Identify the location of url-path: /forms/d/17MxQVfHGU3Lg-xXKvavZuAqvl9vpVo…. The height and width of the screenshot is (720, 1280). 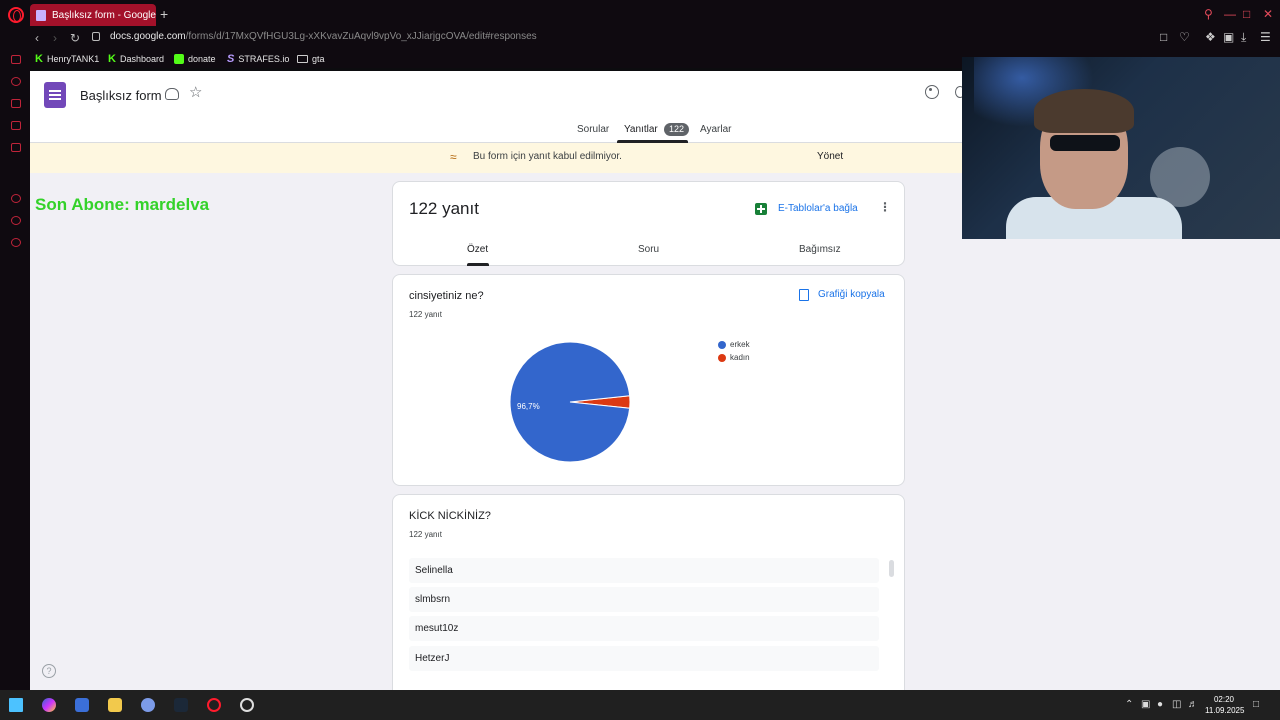
(361, 36).